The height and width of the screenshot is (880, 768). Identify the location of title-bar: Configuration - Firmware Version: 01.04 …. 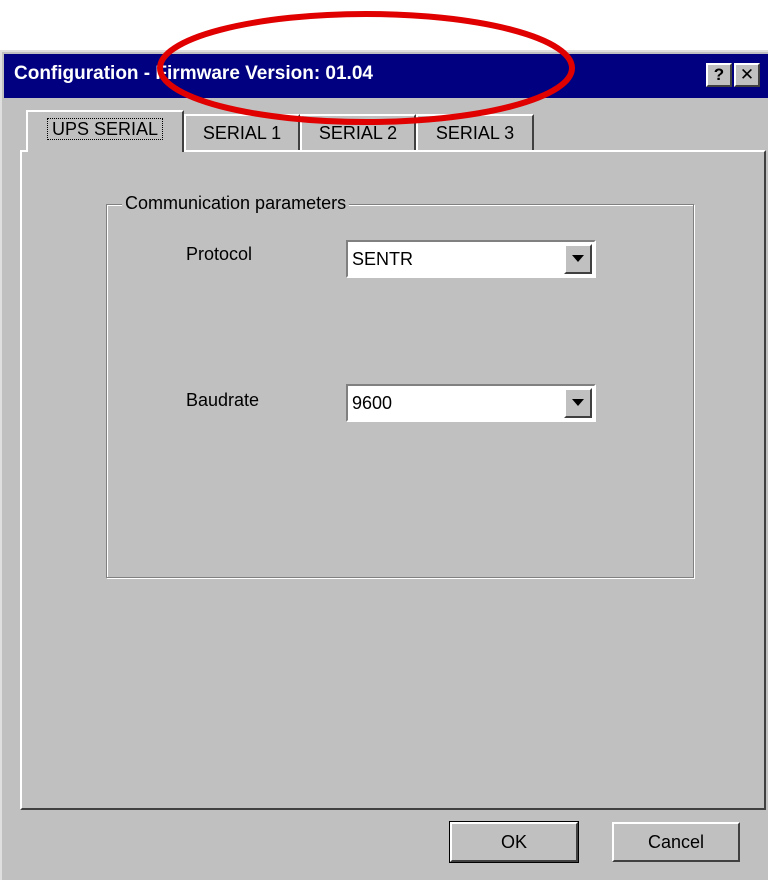
(386, 76).